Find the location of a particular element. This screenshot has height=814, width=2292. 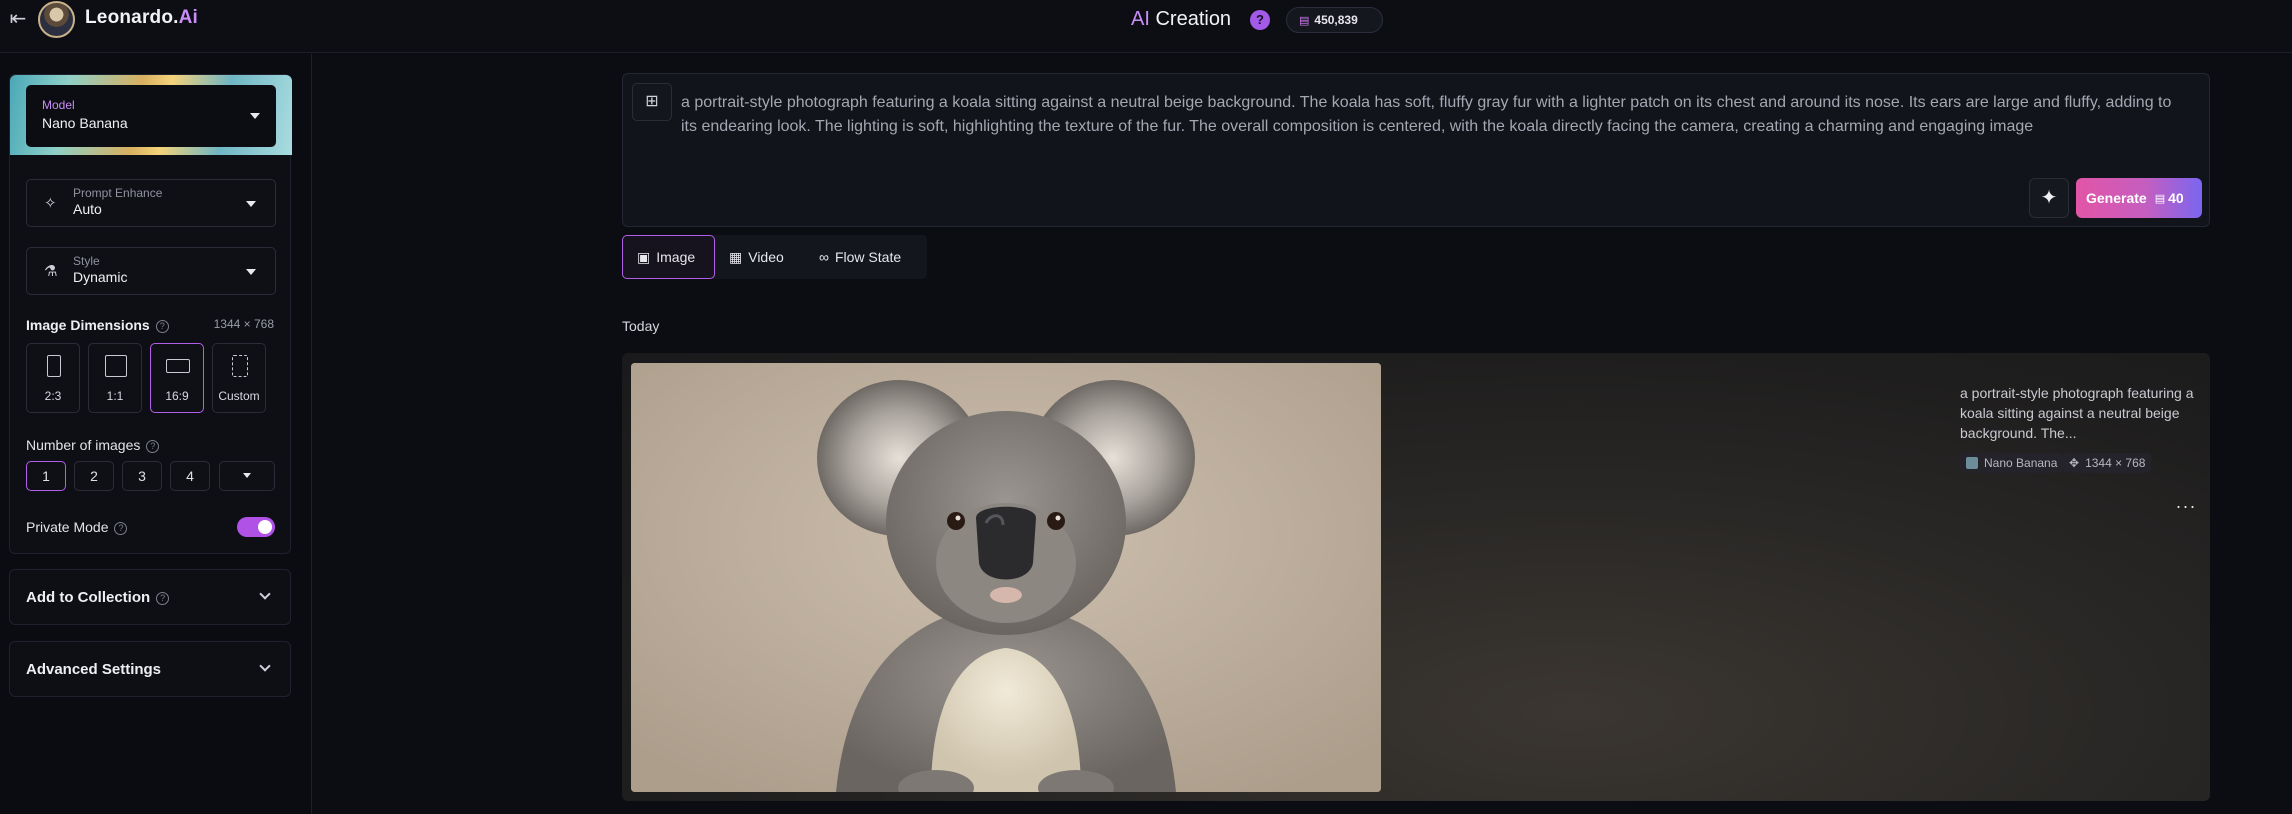

add-to-collection-label: Add to Collection is located at coordinates (88, 597).